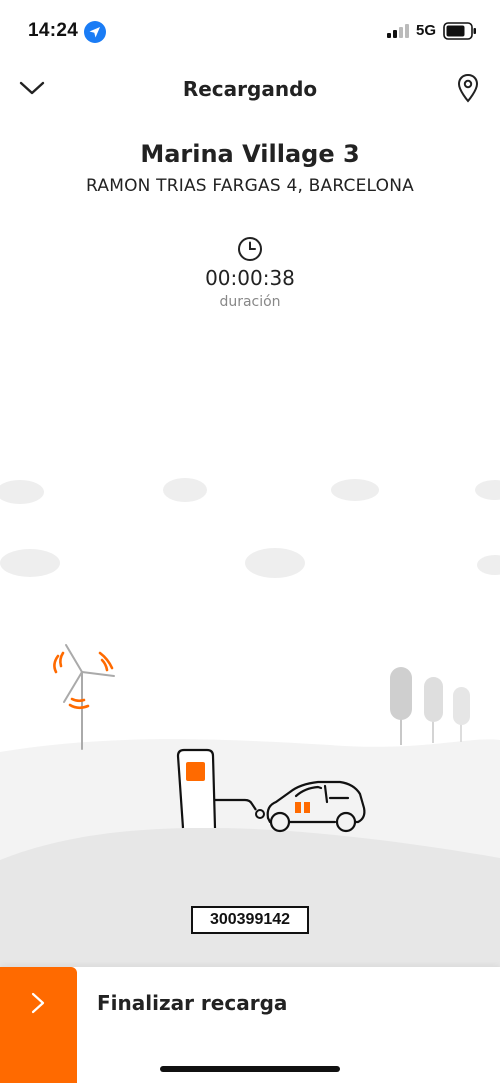  I want to click on header: Recargando, so click(250, 88).